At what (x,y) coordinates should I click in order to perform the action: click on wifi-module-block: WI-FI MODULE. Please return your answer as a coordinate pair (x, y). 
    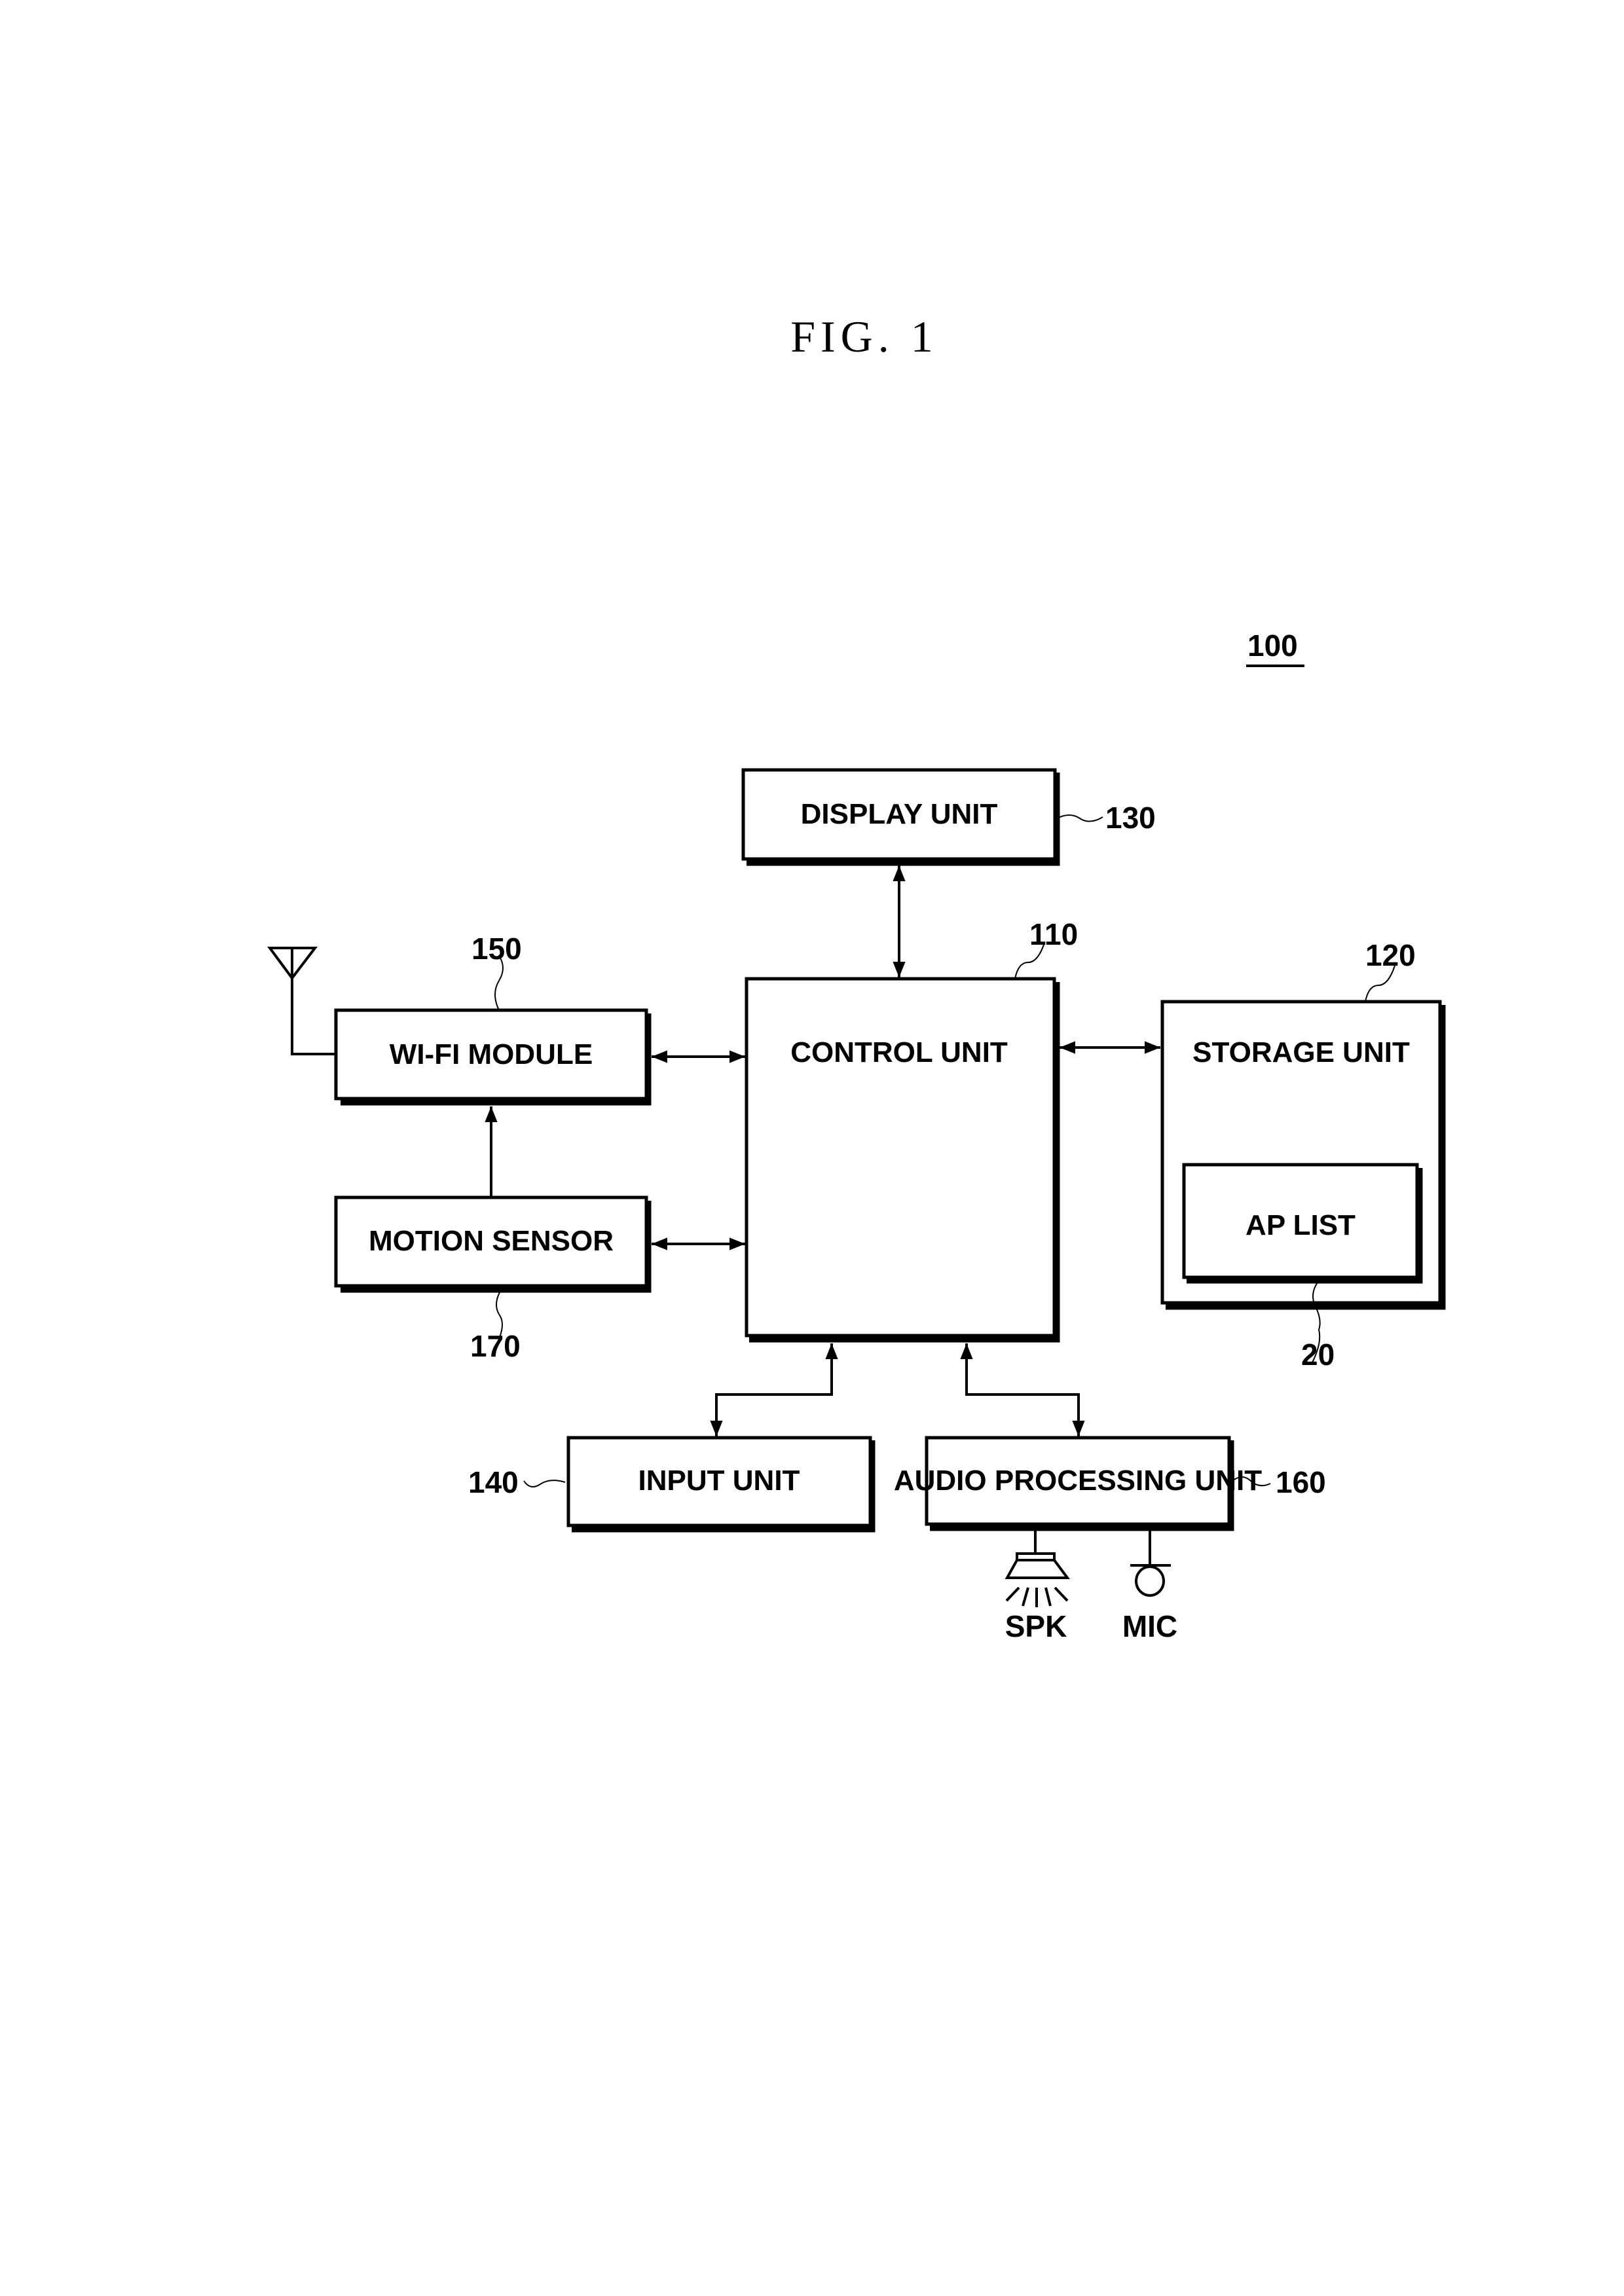
    Looking at the image, I should click on (493, 1057).